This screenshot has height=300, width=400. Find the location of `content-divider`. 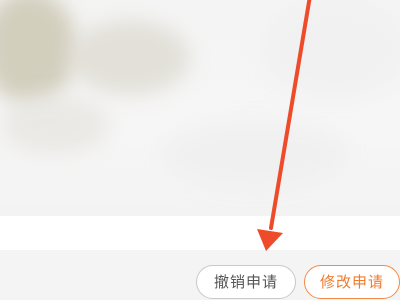

content-divider is located at coordinates (200, 232).